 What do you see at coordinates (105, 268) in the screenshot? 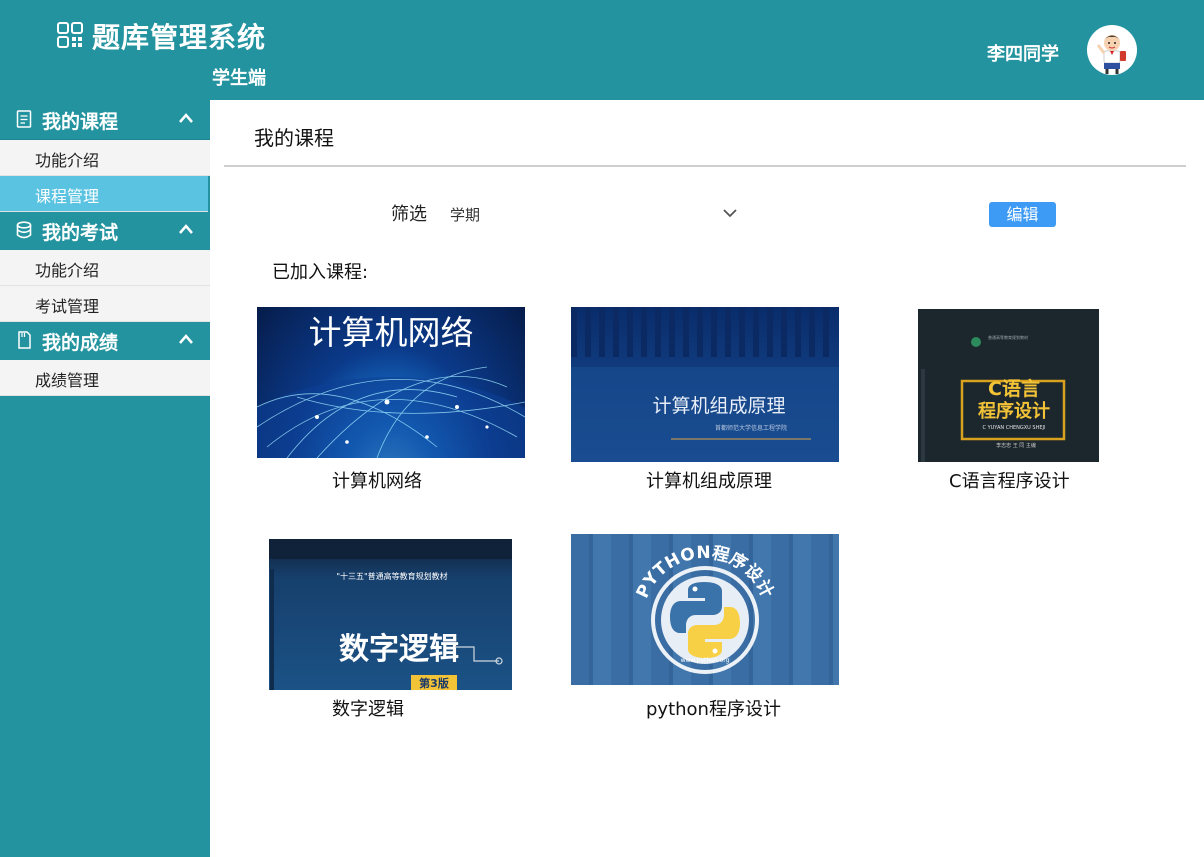
I see `sidebar-item-exam-intro: 功能介绍` at bounding box center [105, 268].